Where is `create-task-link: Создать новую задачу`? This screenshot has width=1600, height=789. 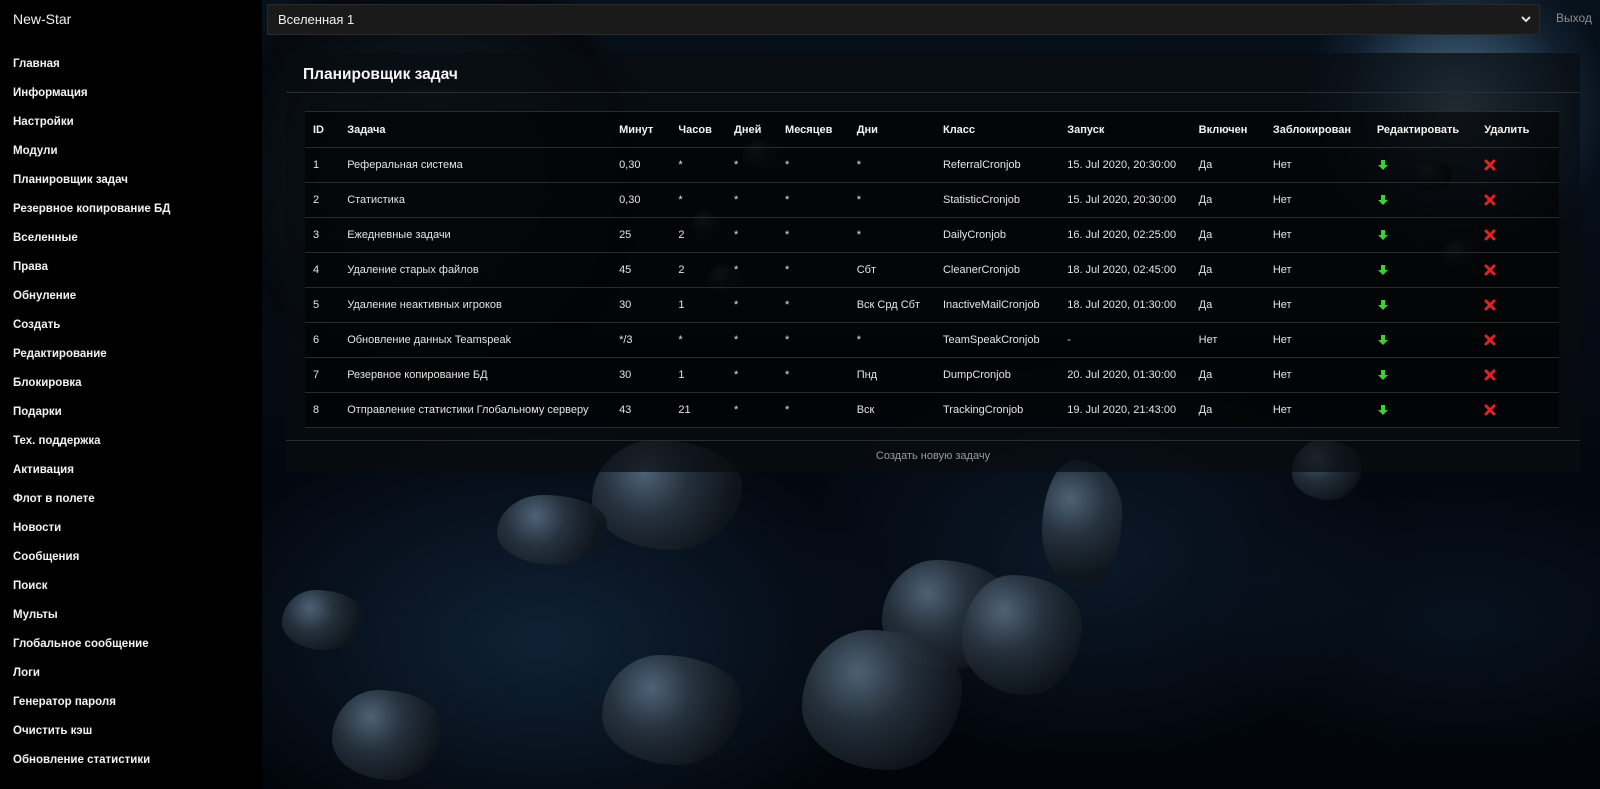
create-task-link: Создать новую задачу is located at coordinates (933, 456).